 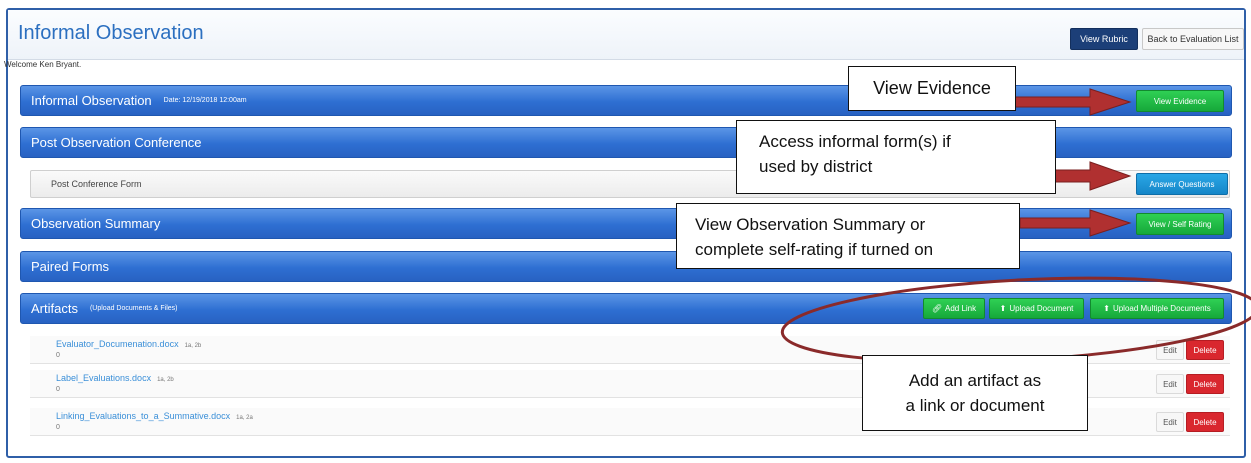 I want to click on artifact-link: Label_Evaluations.docx 1a, 2b, so click(x=115, y=378).